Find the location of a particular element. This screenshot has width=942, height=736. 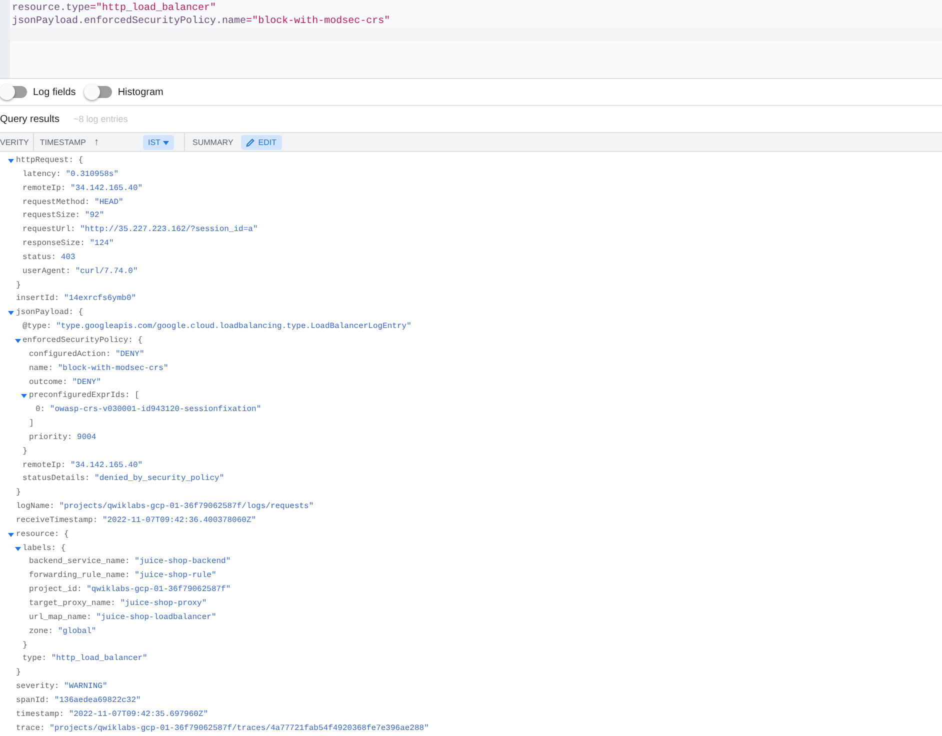

toggle-switch: Log fields is located at coordinates (38, 92).